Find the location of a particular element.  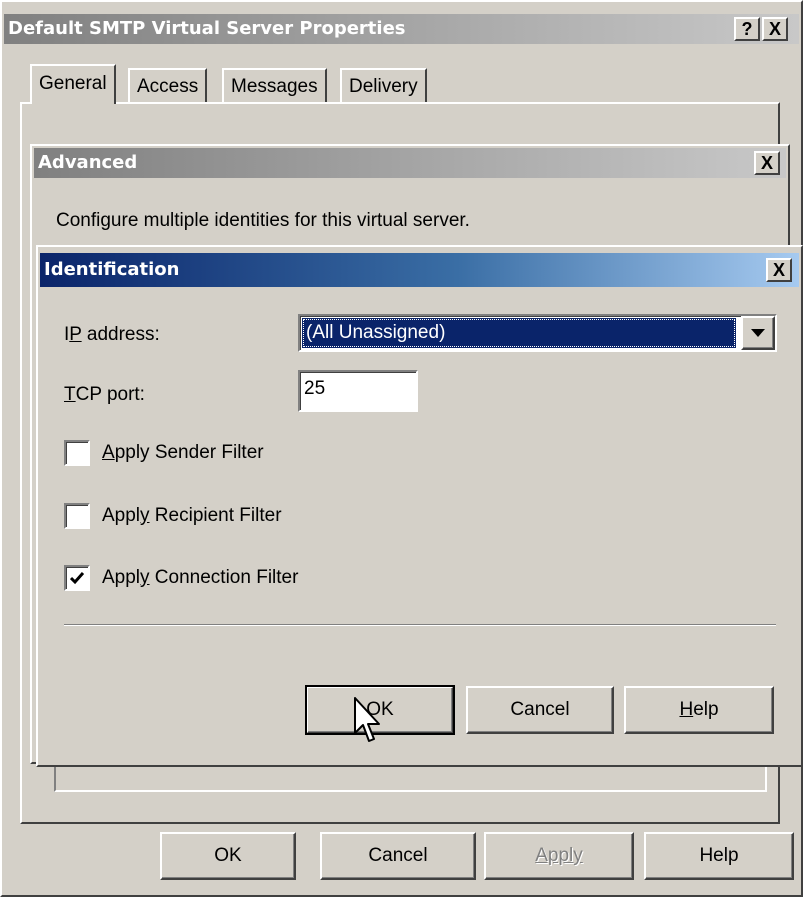

help-button-label: Help is located at coordinates (719, 855).